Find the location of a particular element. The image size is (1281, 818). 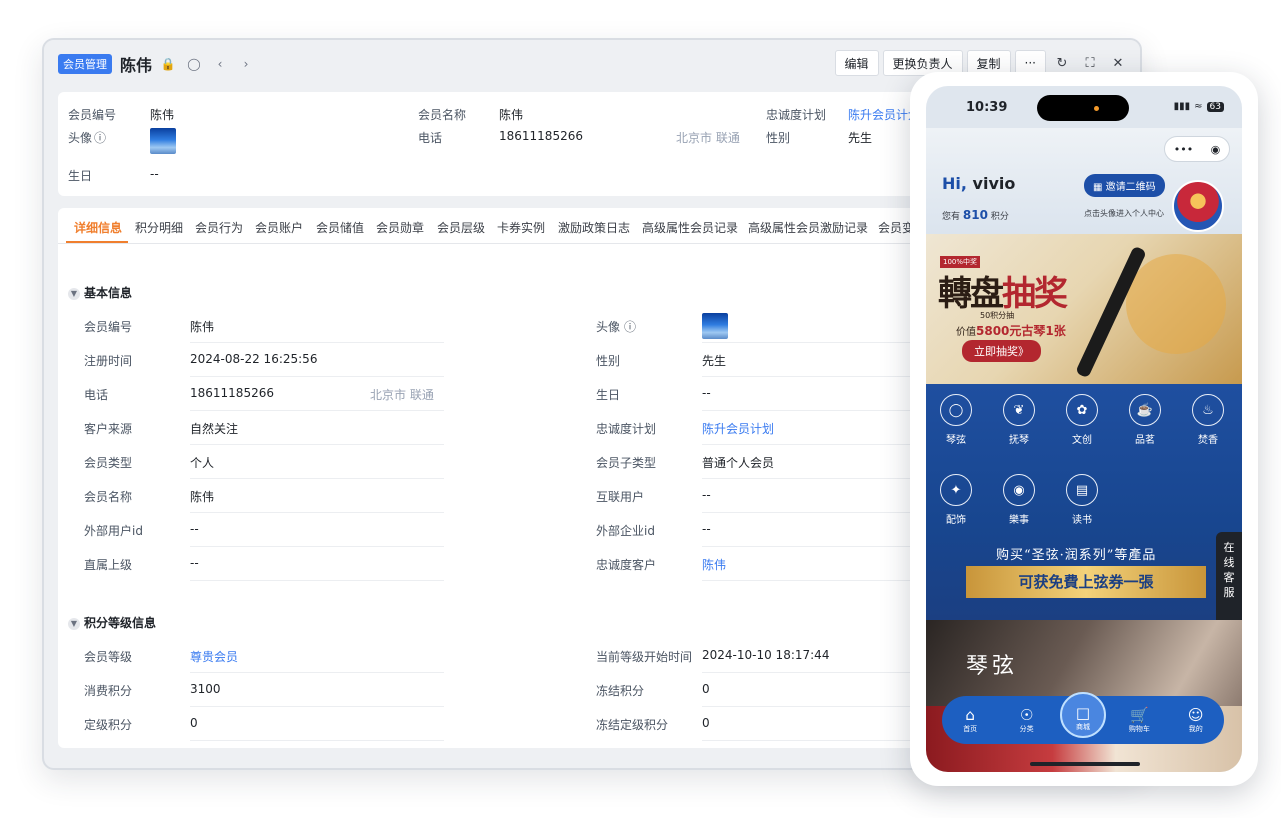

strings-banner-title: 琴弦 is located at coordinates (992, 666).